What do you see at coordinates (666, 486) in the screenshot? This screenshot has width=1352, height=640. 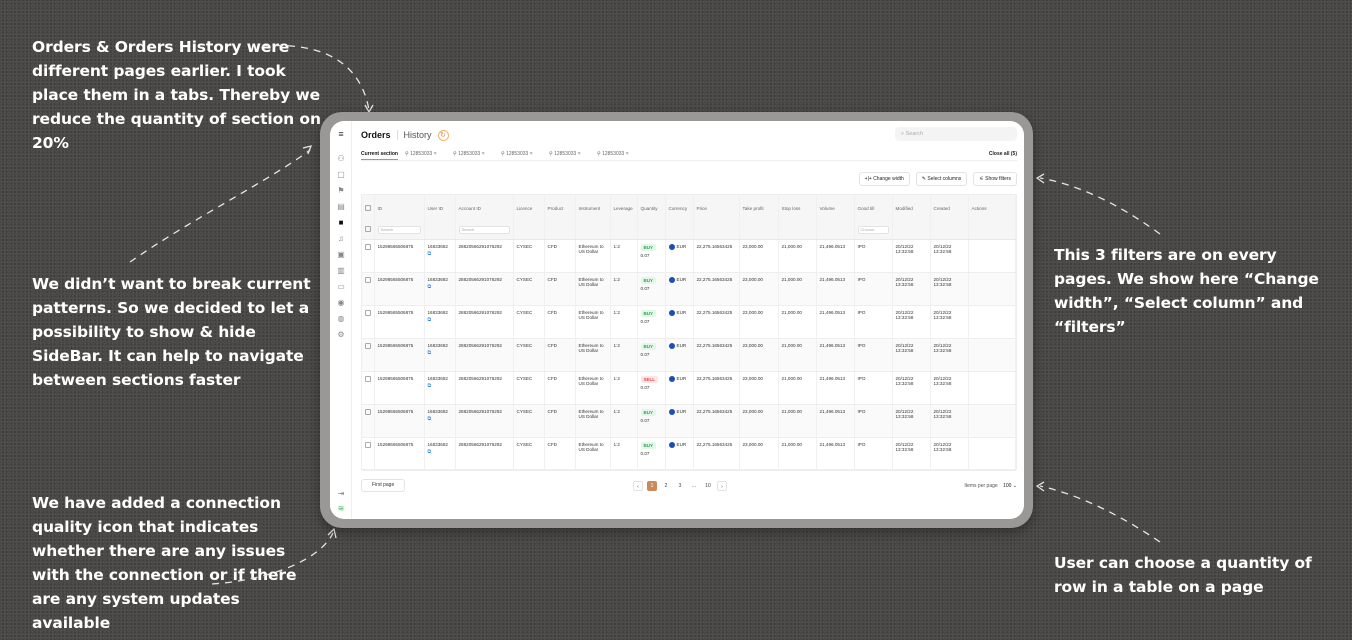 I see `page-button: 2` at bounding box center [666, 486].